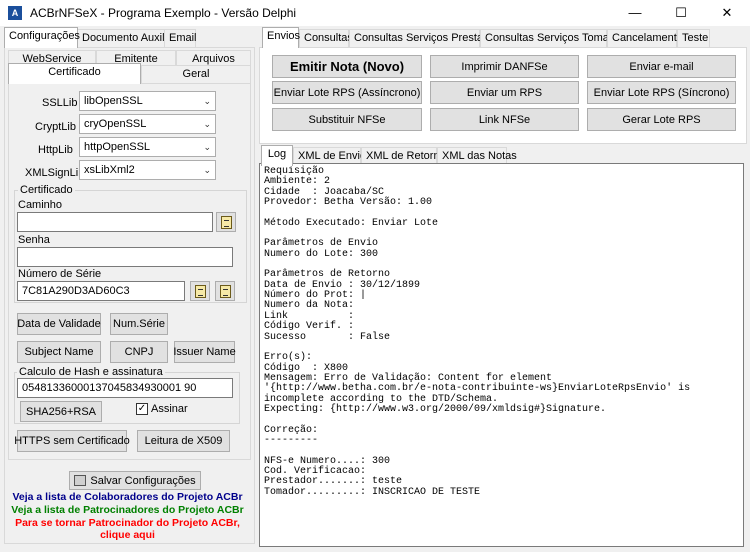  Describe the element at coordinates (504, 92) in the screenshot. I see `enviar-um-rps-button: Enviar um RPS` at that location.